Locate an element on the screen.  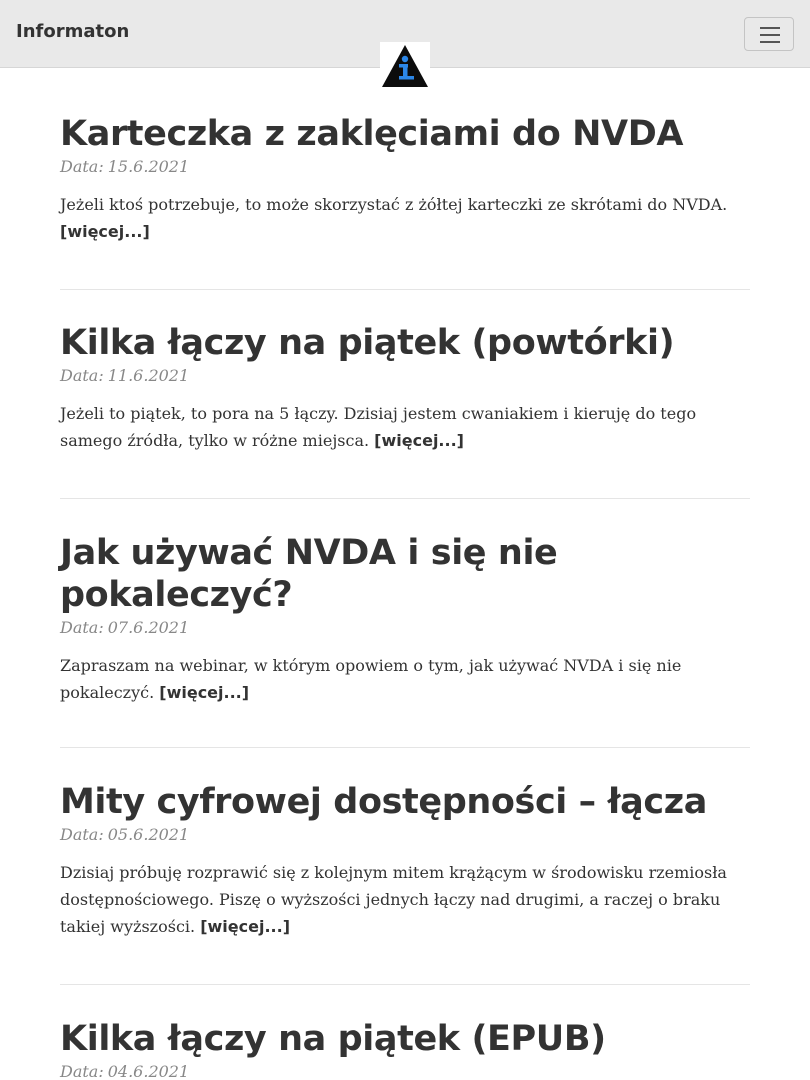
post-date: Data: 15.6.2021 is located at coordinates (405, 167).